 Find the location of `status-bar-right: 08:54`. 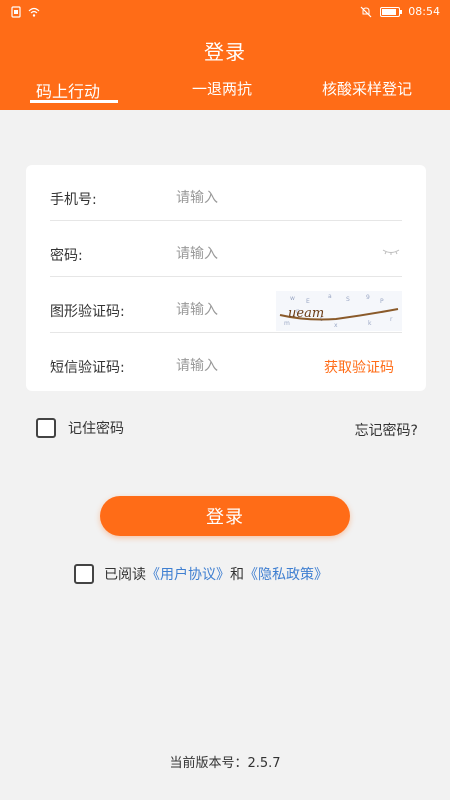

status-bar-right: 08:54 is located at coordinates (400, 11).